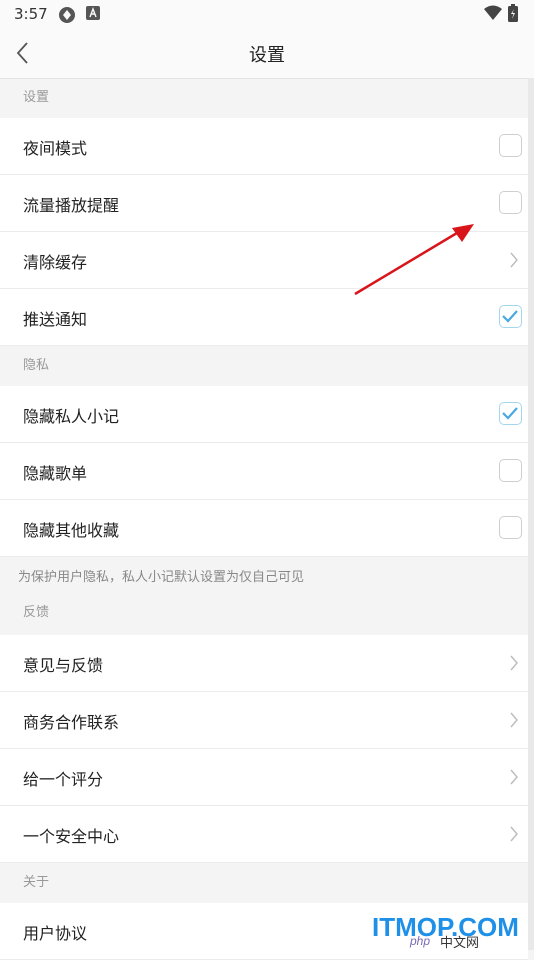 The height and width of the screenshot is (960, 534). I want to click on row-label: 隐藏歌单, so click(55, 473).